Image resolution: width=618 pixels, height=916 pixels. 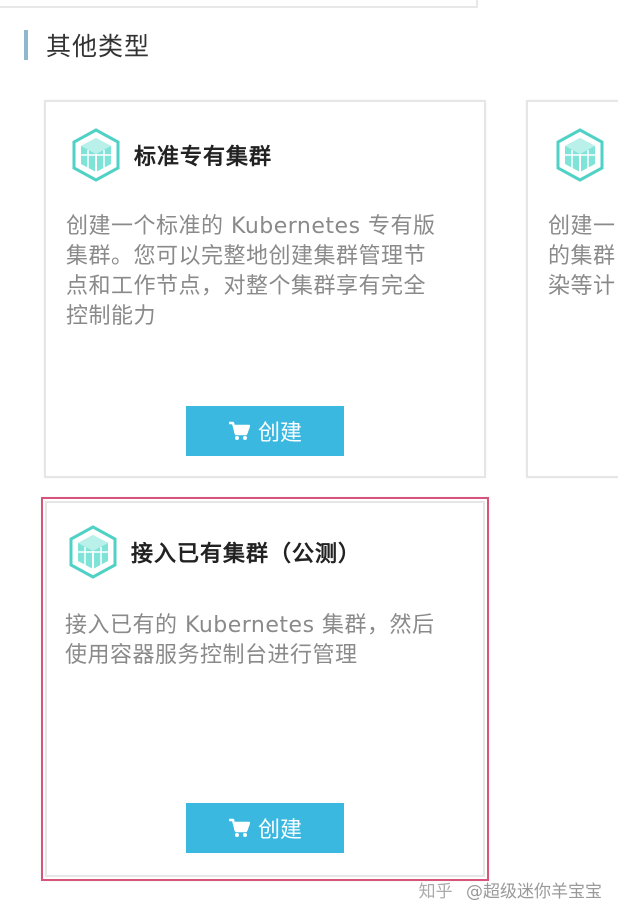 I want to click on watermark-user: @超级迷你羊宝宝, so click(x=534, y=892).